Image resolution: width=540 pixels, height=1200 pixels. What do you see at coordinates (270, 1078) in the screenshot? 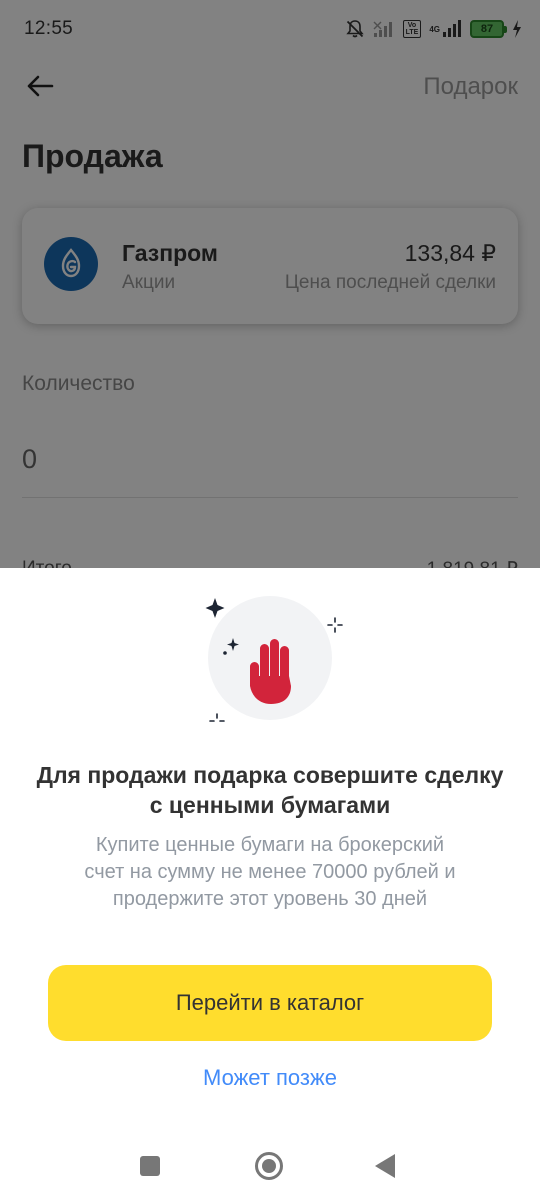
I see `maybe-later-link: Может позже` at bounding box center [270, 1078].